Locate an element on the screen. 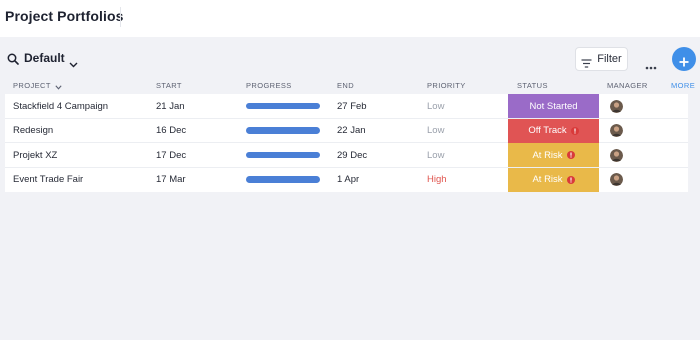  end-date: 22 Jan is located at coordinates (351, 130).